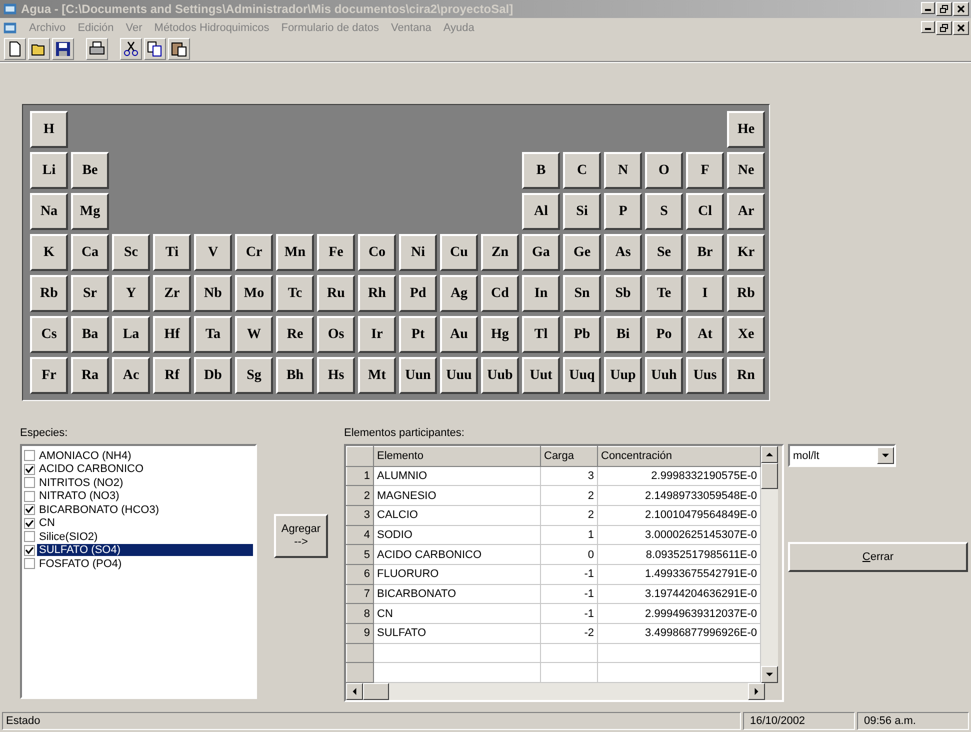 Image resolution: width=971 pixels, height=732 pixels. I want to click on element-button: Be, so click(90, 170).